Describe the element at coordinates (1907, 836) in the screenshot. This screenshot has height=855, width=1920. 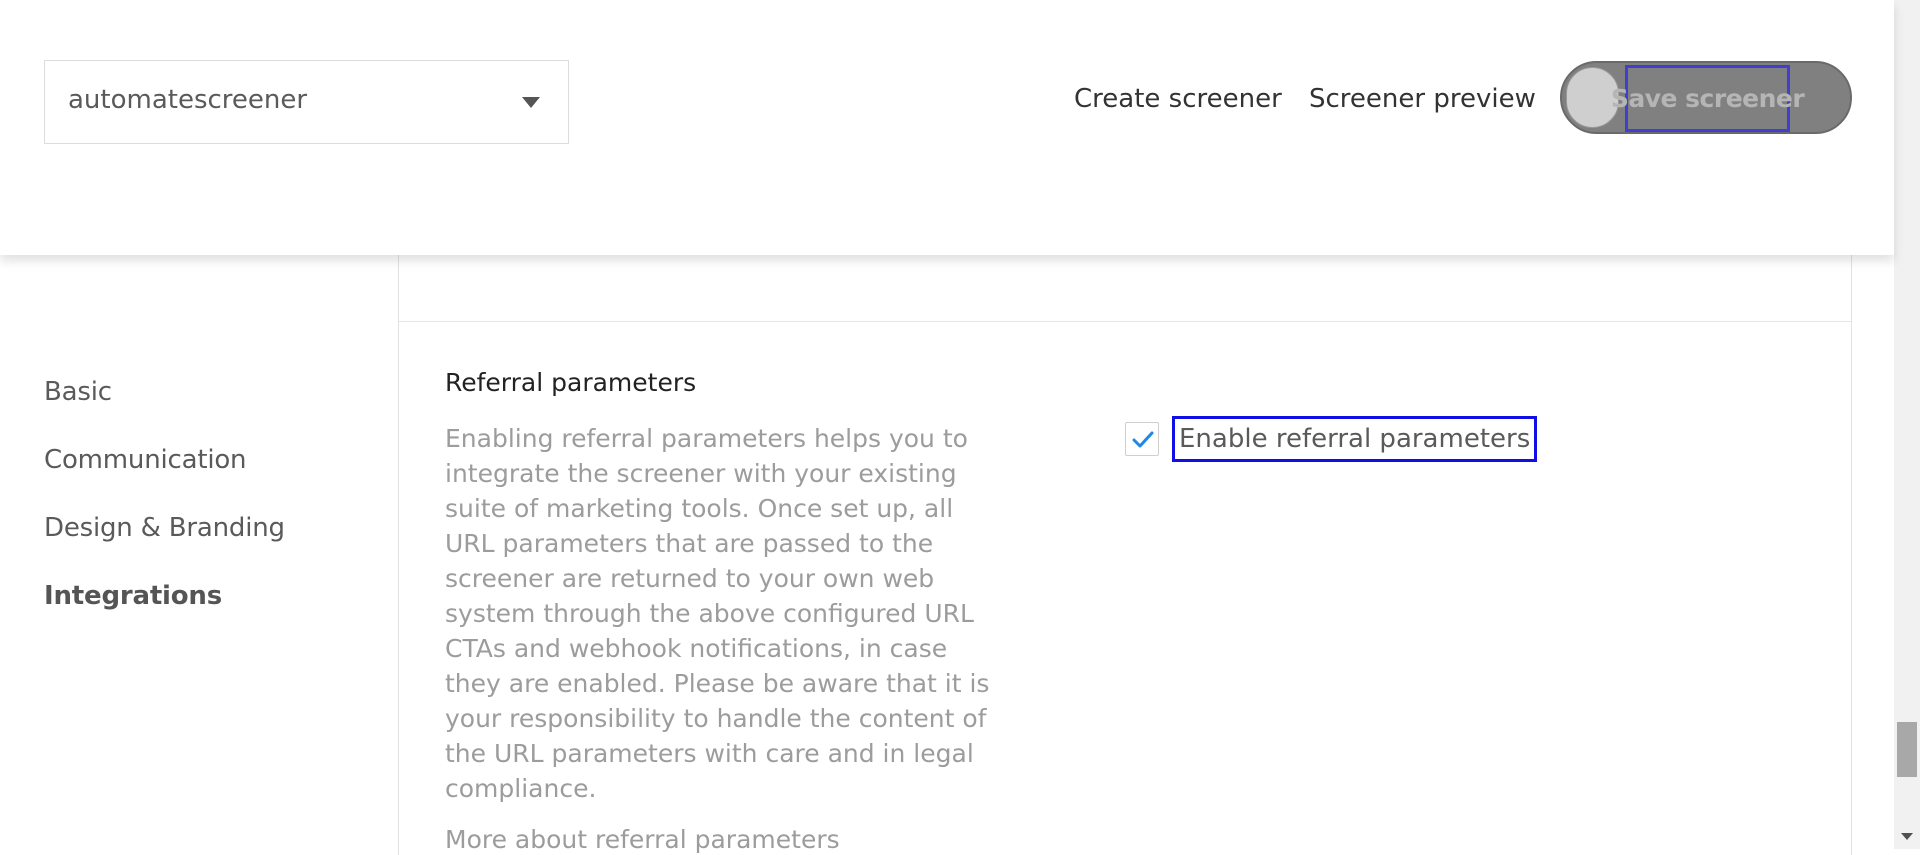
I see `scroll-down-arrow-icon` at that location.